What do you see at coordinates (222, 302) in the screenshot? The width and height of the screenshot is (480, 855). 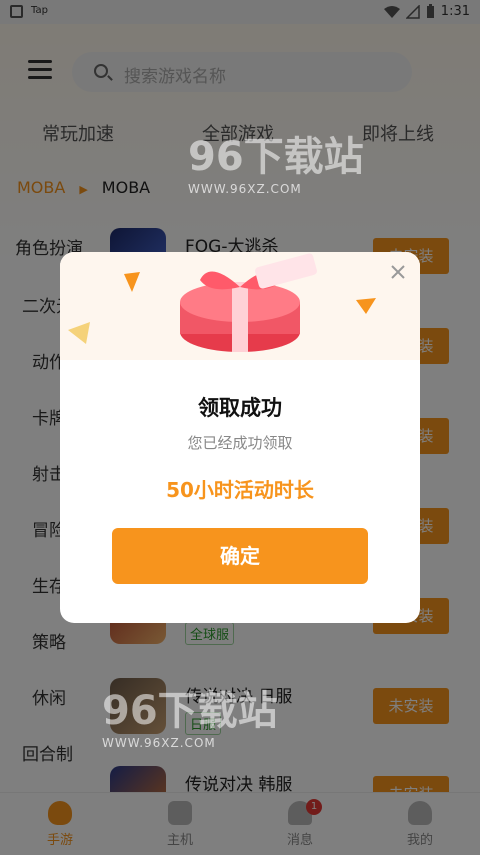 I see `gift-box-icon` at bounding box center [222, 302].